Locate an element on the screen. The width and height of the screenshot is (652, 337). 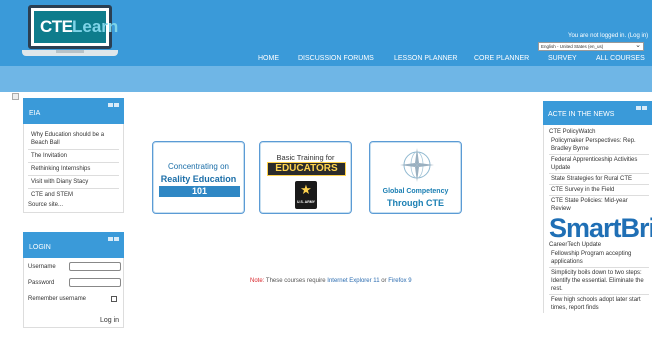
compass-globe-icon is located at coordinates (417, 165).